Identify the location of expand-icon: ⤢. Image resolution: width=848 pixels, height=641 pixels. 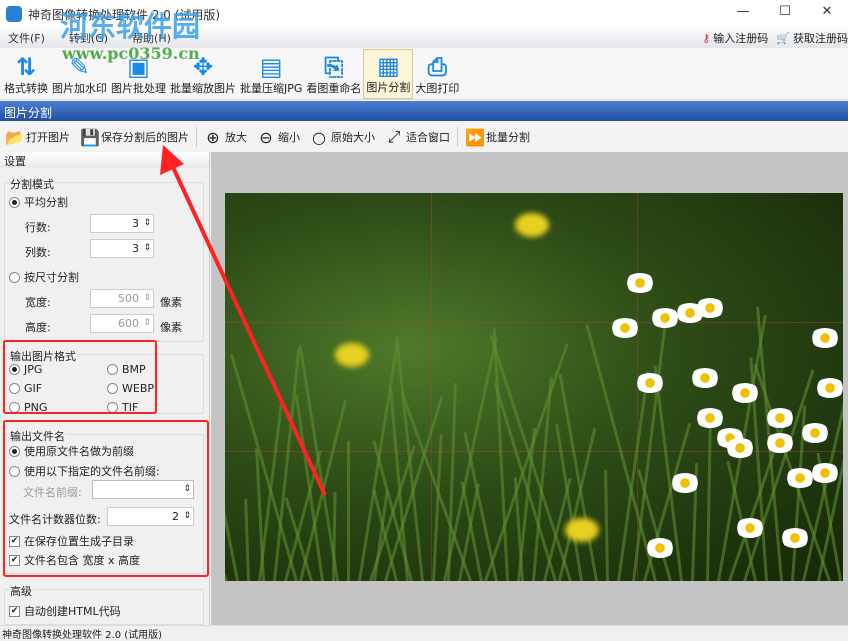
(394, 136).